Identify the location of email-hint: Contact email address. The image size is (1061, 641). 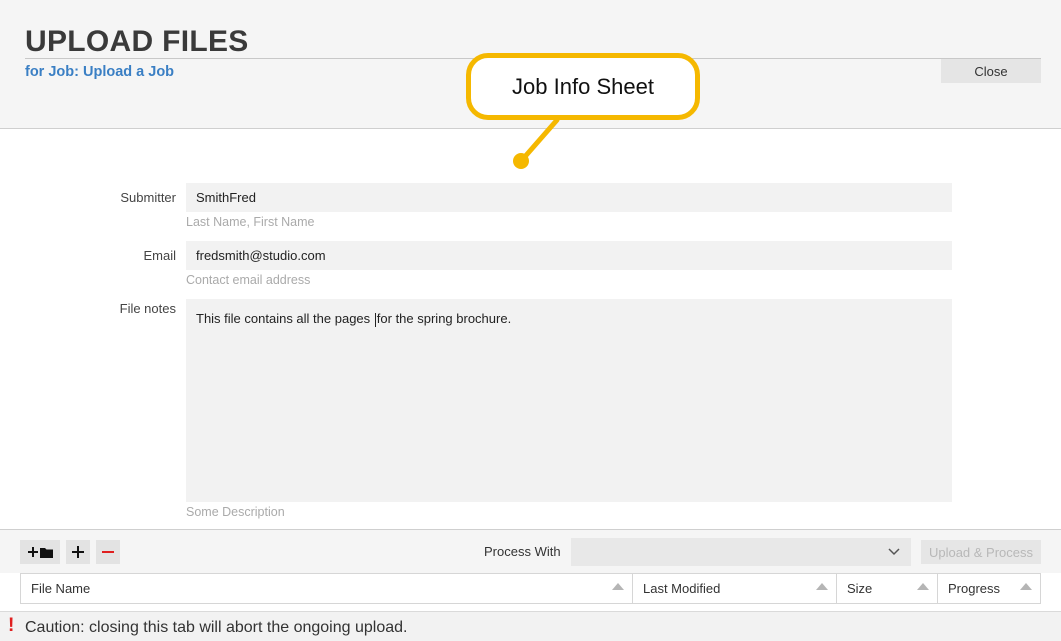
(248, 280).